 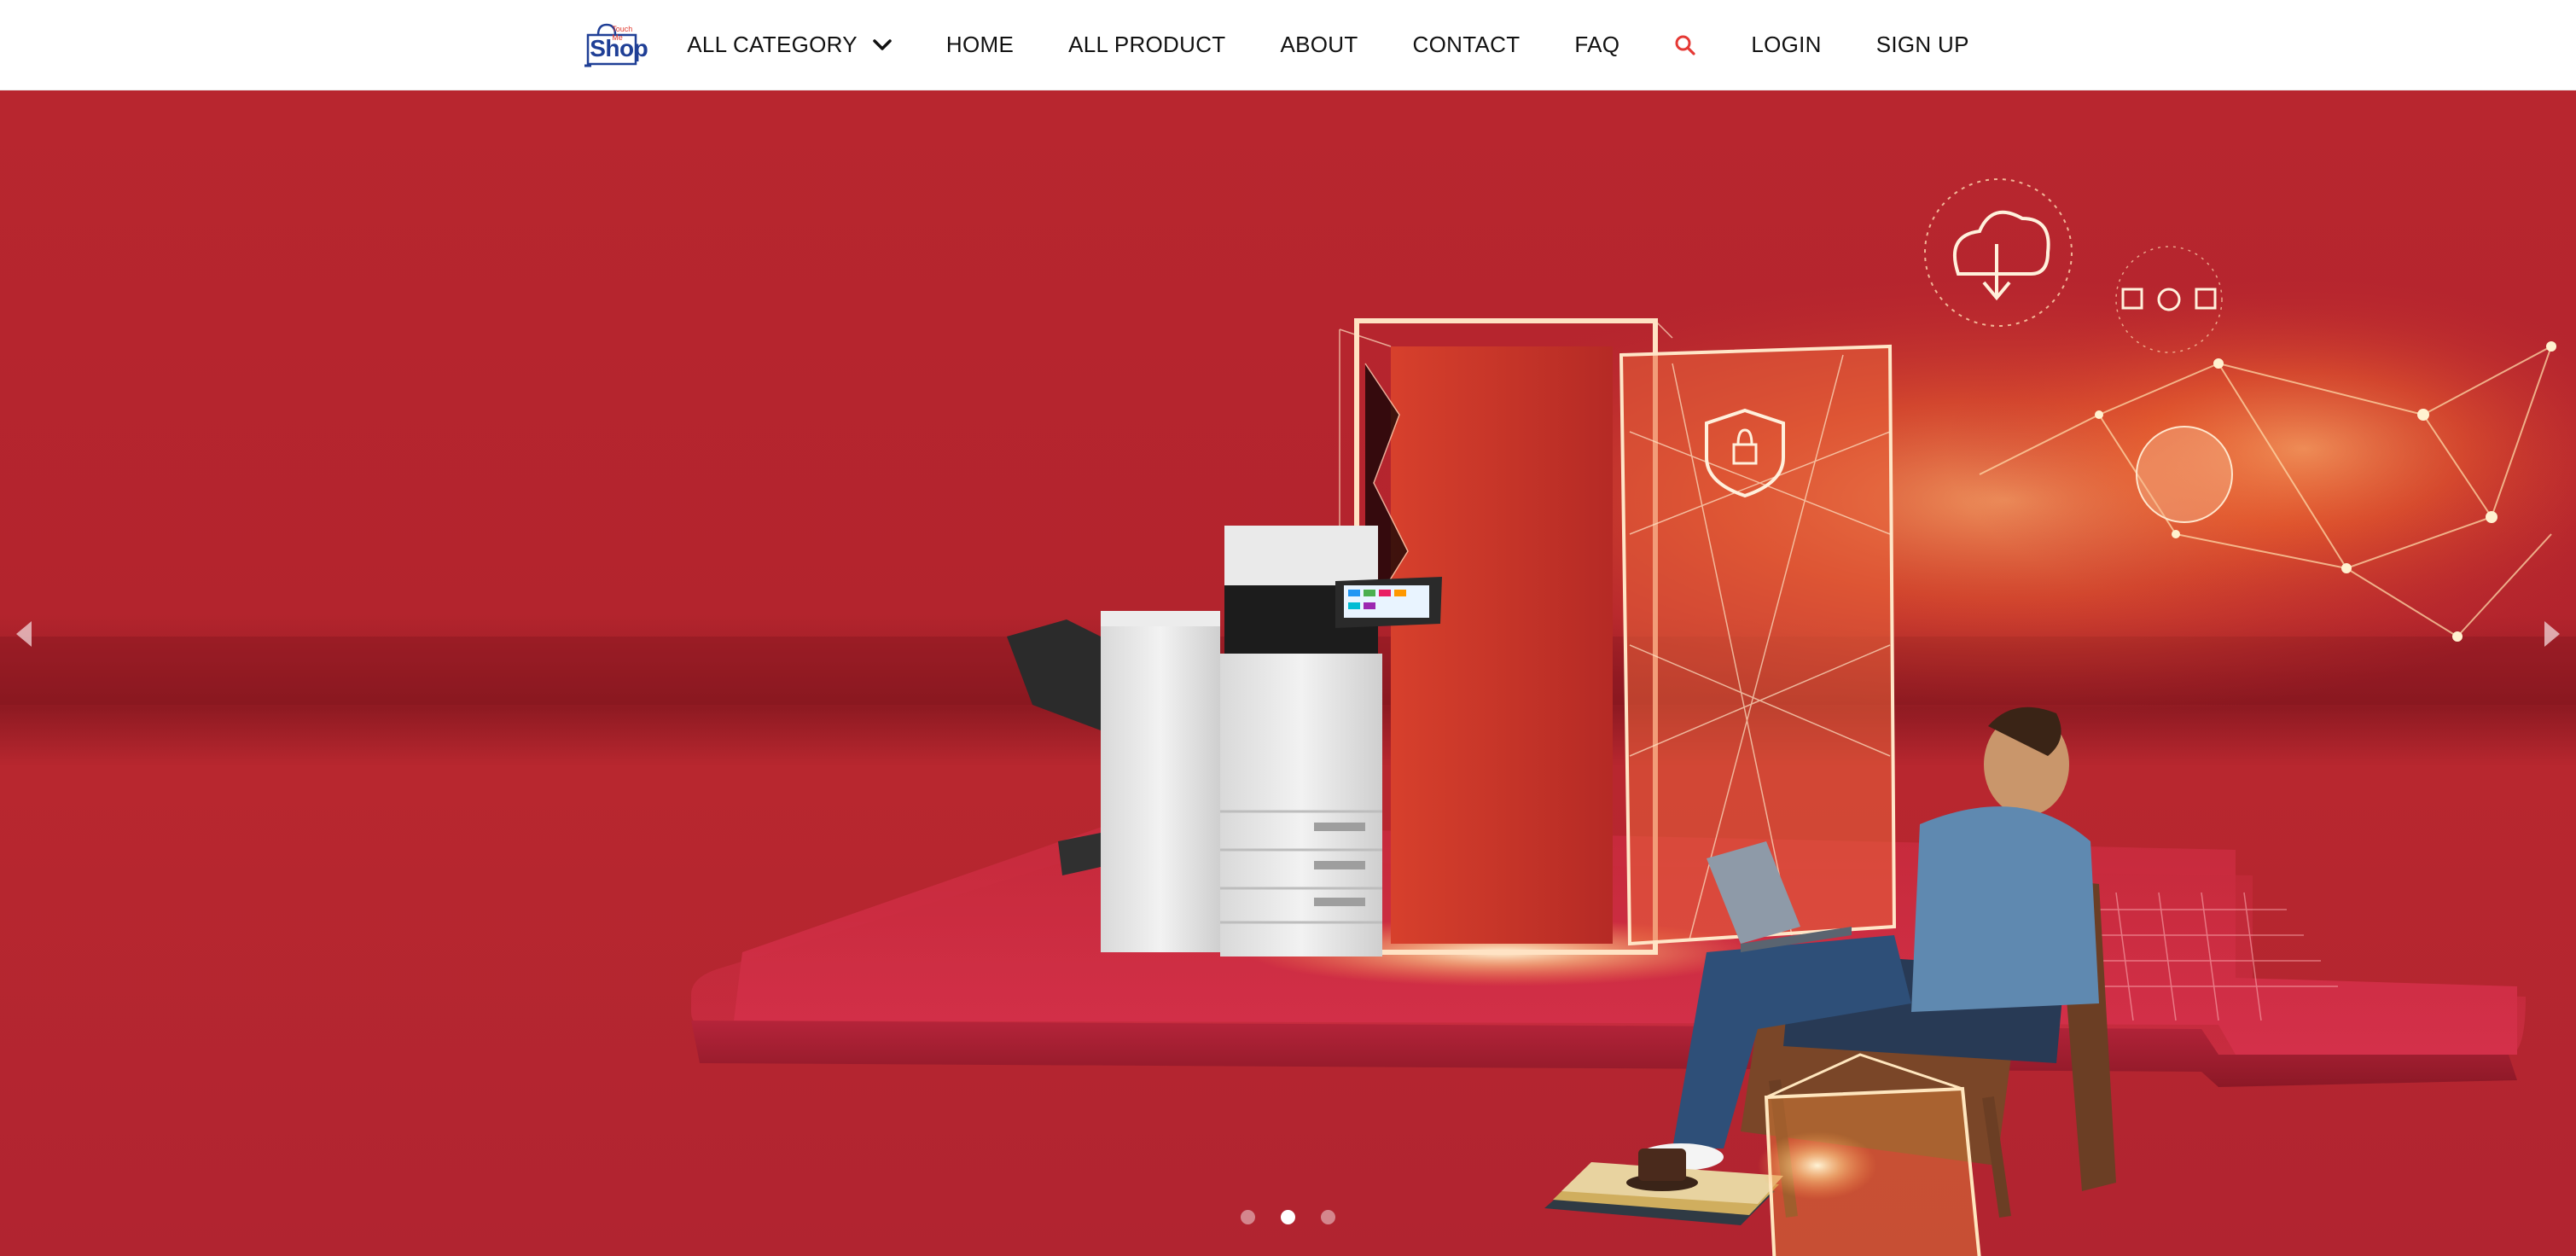 I want to click on search-icon, so click(x=1685, y=45).